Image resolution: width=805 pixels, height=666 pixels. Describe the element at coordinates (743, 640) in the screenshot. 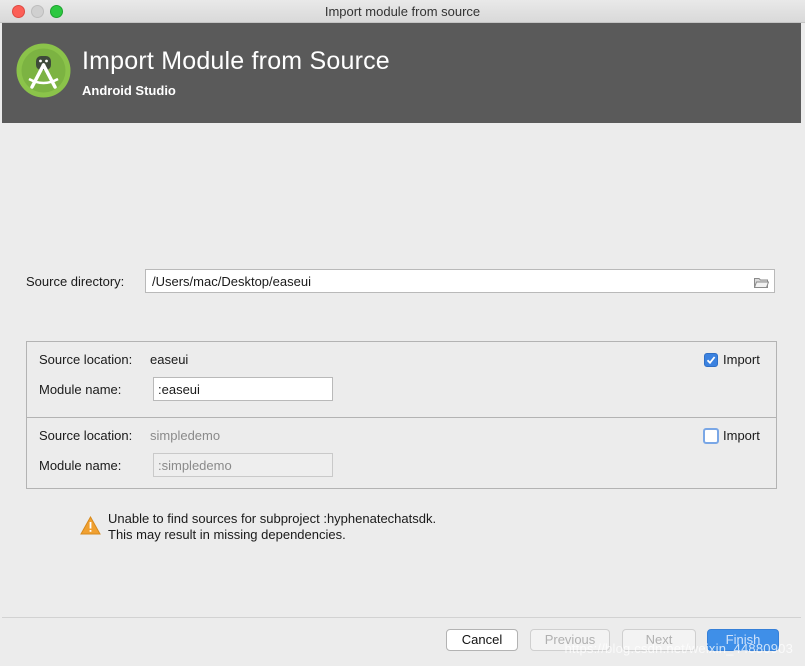

I see `finish-button: Finish` at that location.